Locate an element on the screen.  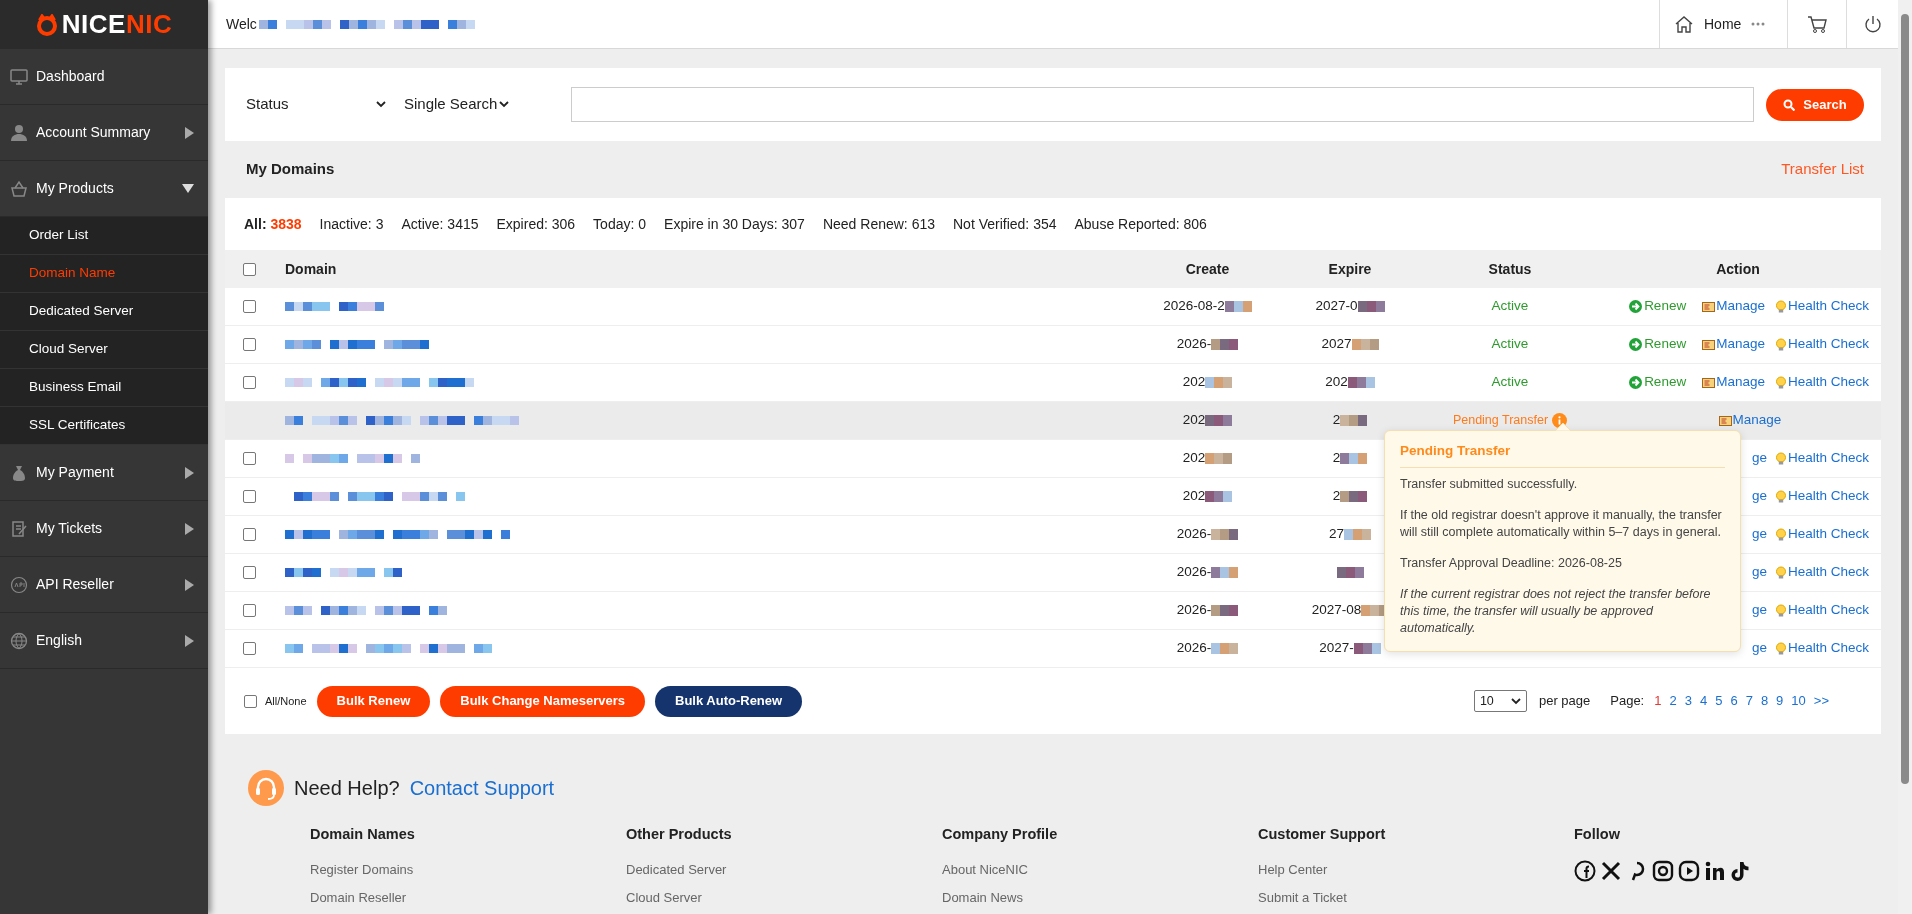
footer-link: Cloud Server is located at coordinates (784, 898).